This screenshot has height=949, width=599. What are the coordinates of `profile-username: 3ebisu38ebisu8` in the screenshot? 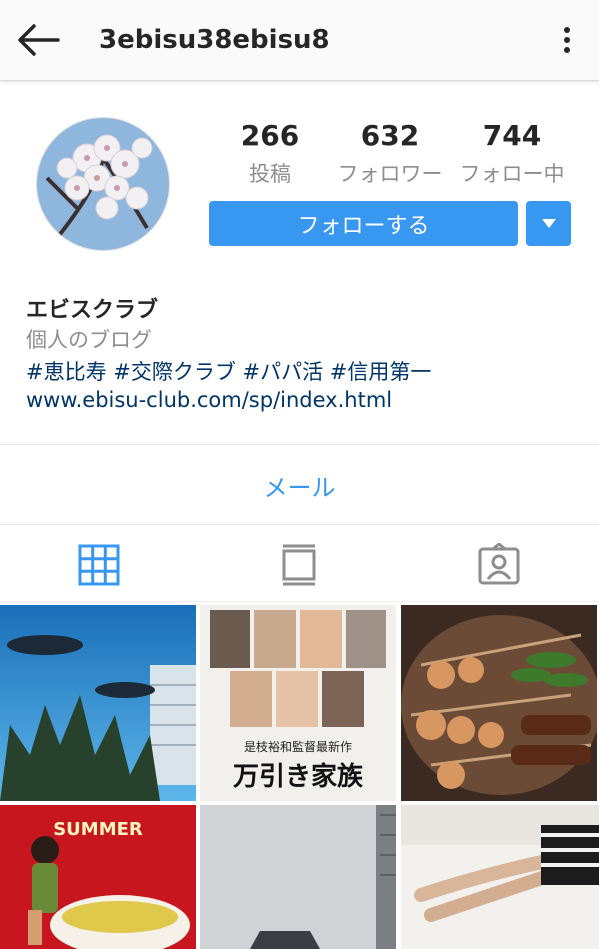 It's located at (214, 40).